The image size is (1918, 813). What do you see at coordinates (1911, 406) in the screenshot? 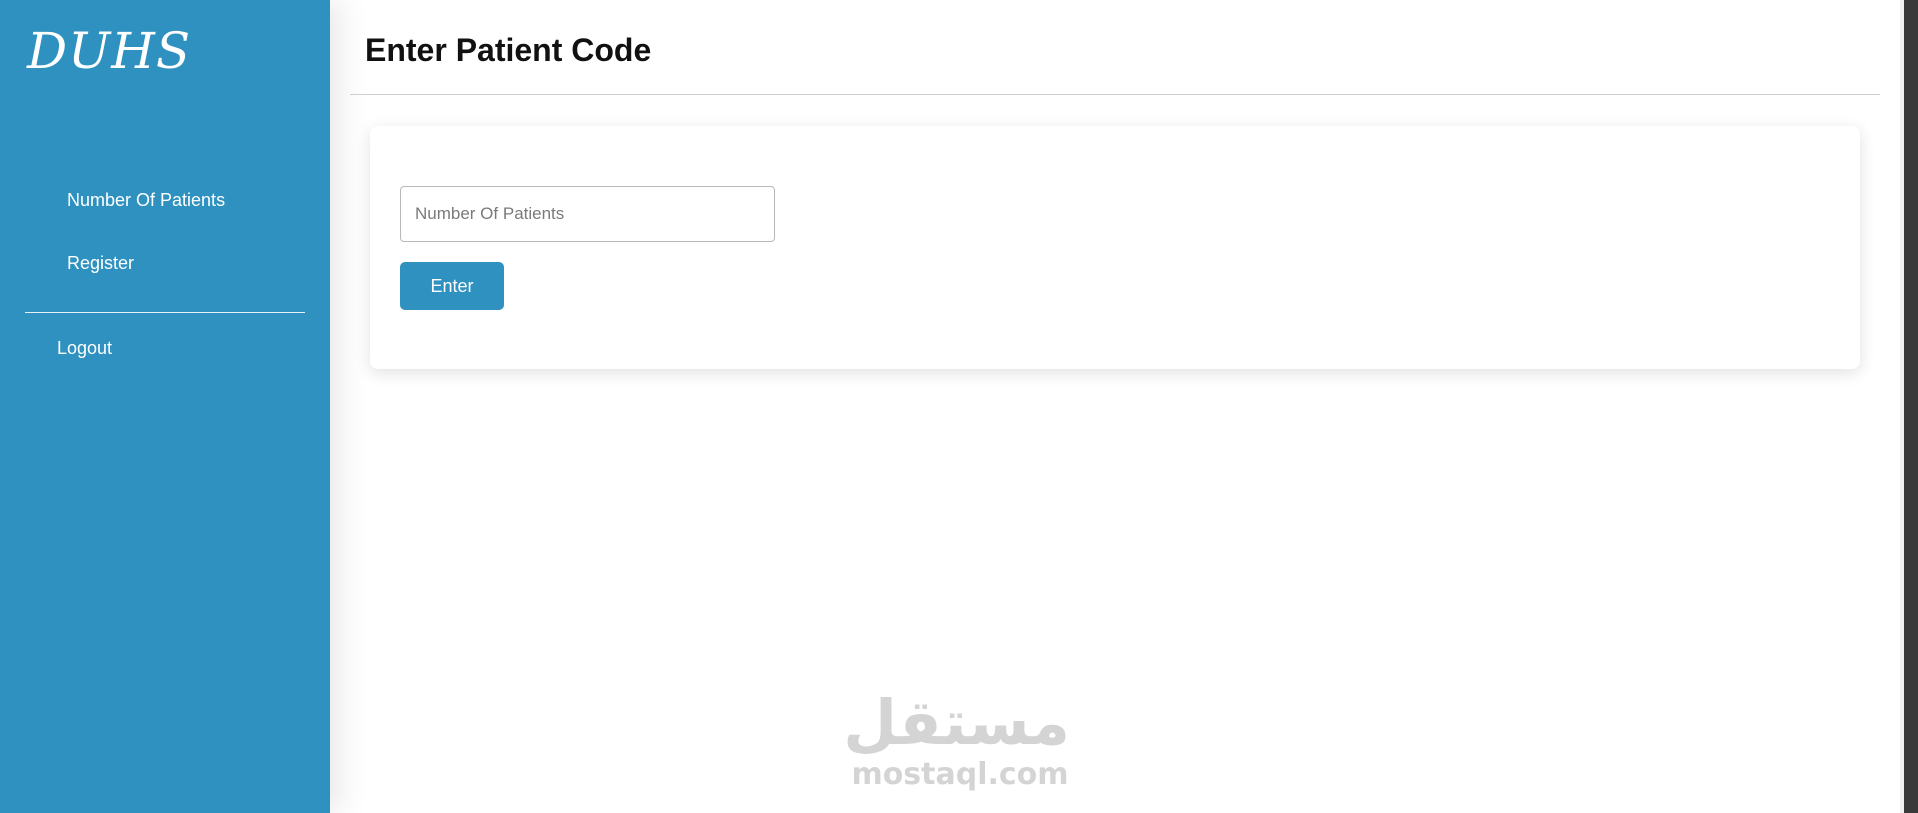
I see `scrollbar` at bounding box center [1911, 406].